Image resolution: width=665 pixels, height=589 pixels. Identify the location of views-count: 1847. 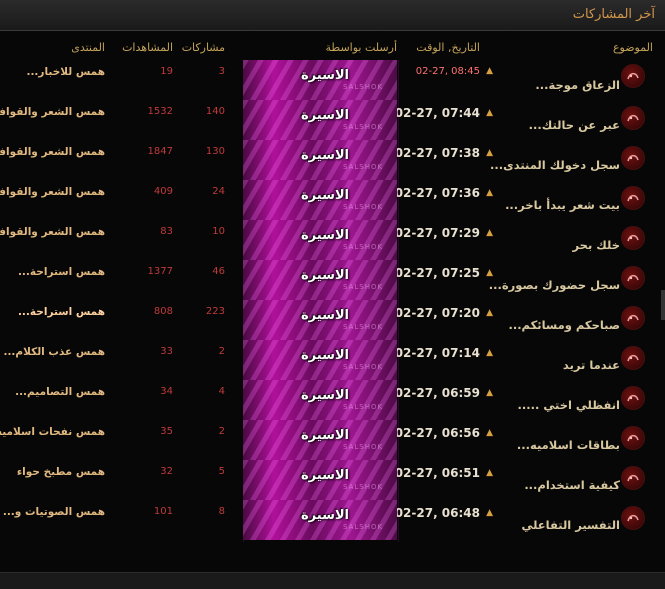
(160, 151).